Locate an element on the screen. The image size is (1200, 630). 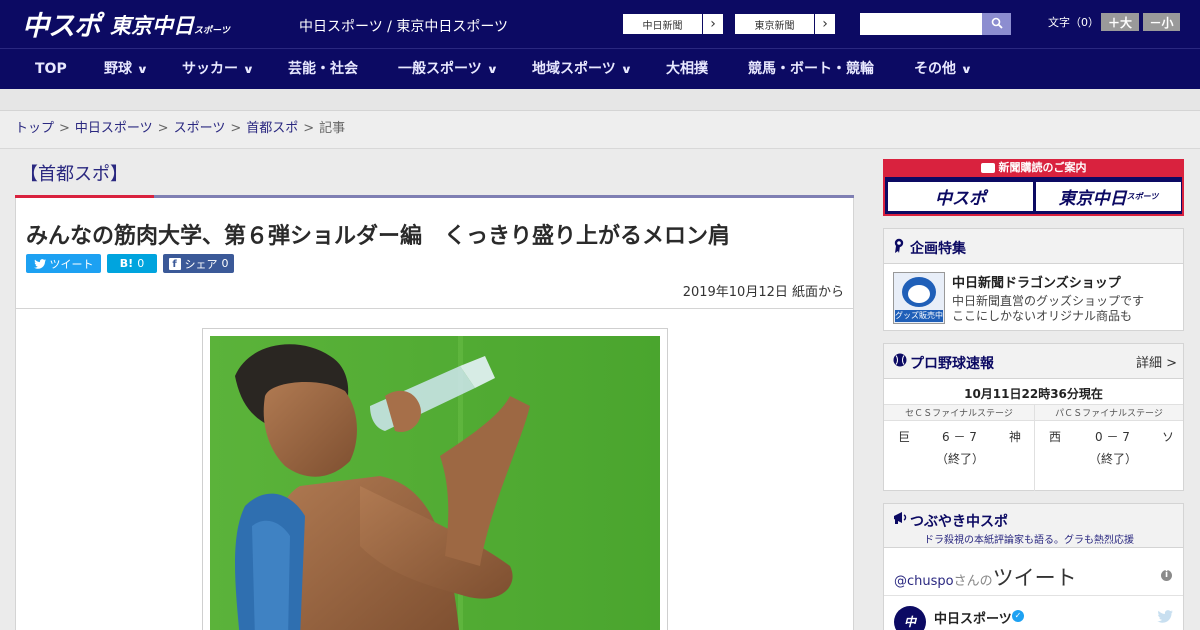
font-size-label: 文字（0） is located at coordinates (1073, 22).